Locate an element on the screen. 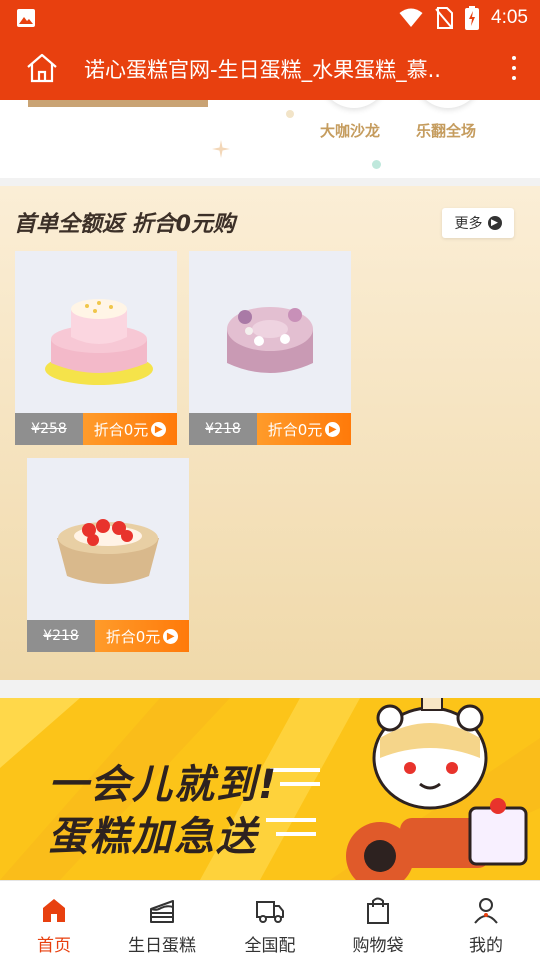  status-bar: 4:05 is located at coordinates (270, 18).